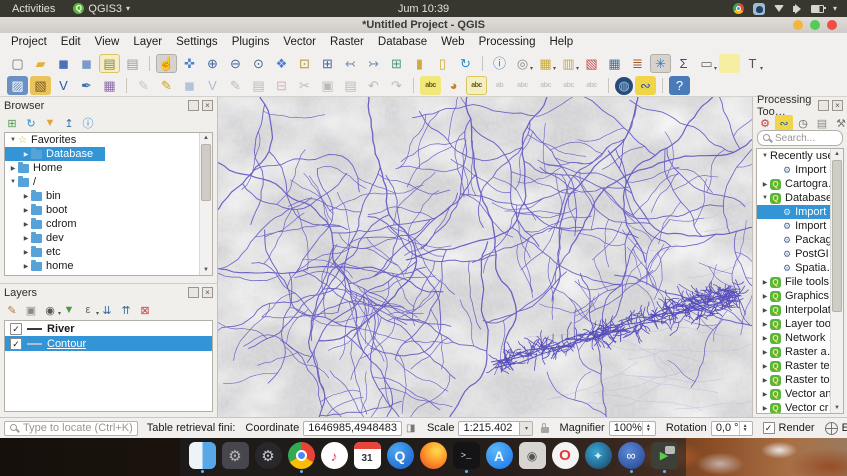  Describe the element at coordinates (299, 42) in the screenshot. I see `menu-vector: Vector` at that location.